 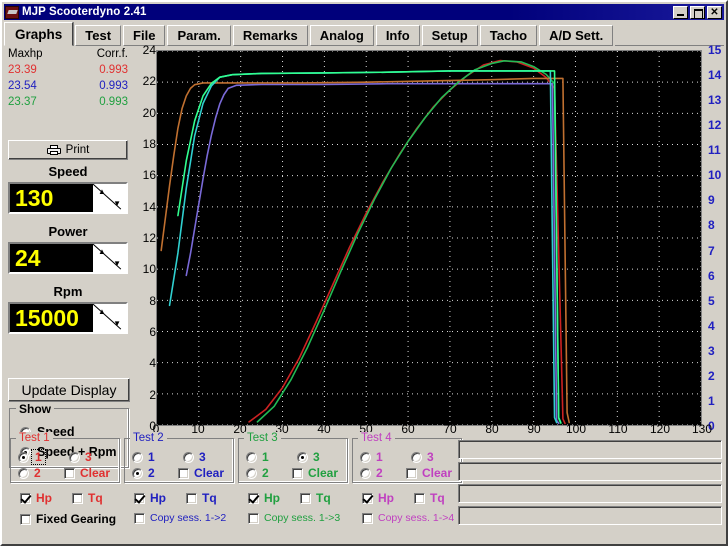 What do you see at coordinates (364, 12) in the screenshot?
I see `title-bar: MJP Scooterdyno 2.41 ✕` at bounding box center [364, 12].